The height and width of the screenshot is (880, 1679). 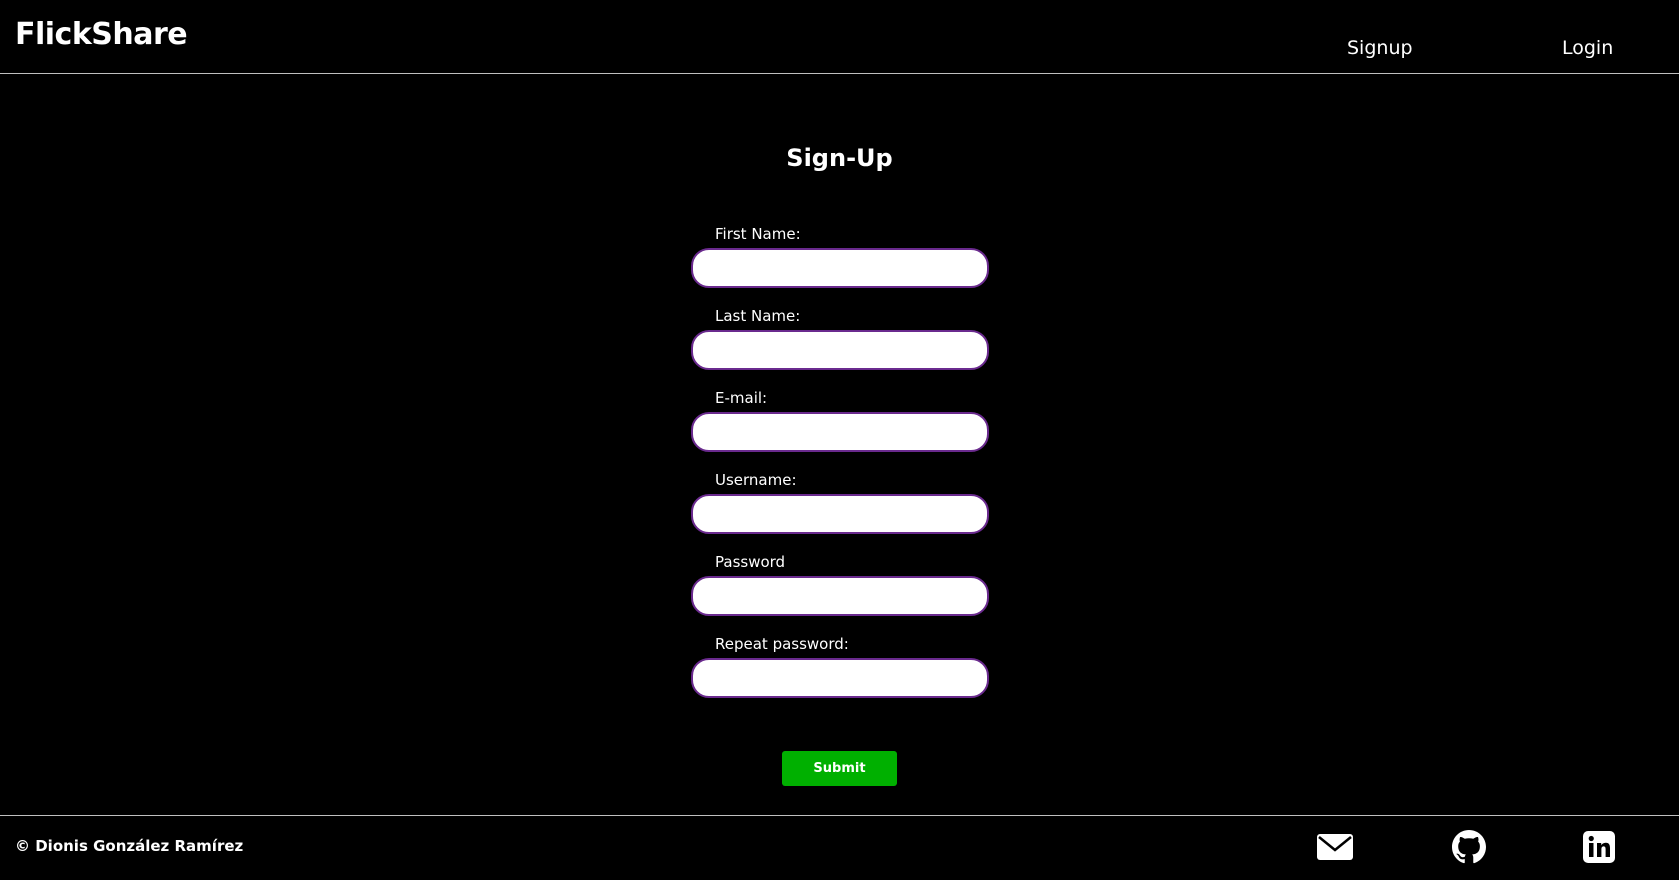 What do you see at coordinates (1335, 847) in the screenshot?
I see `mail-icon` at bounding box center [1335, 847].